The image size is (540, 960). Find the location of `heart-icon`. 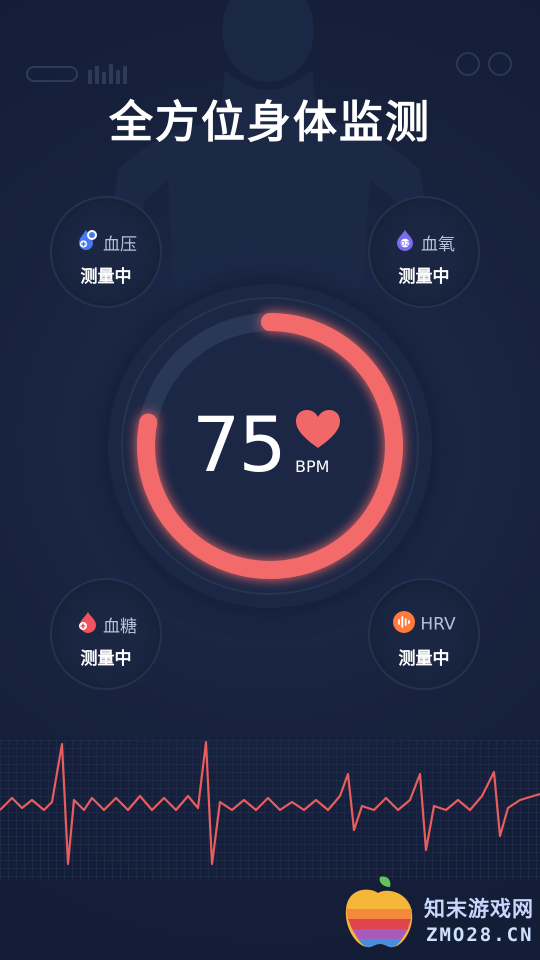

heart-icon is located at coordinates (318, 429).